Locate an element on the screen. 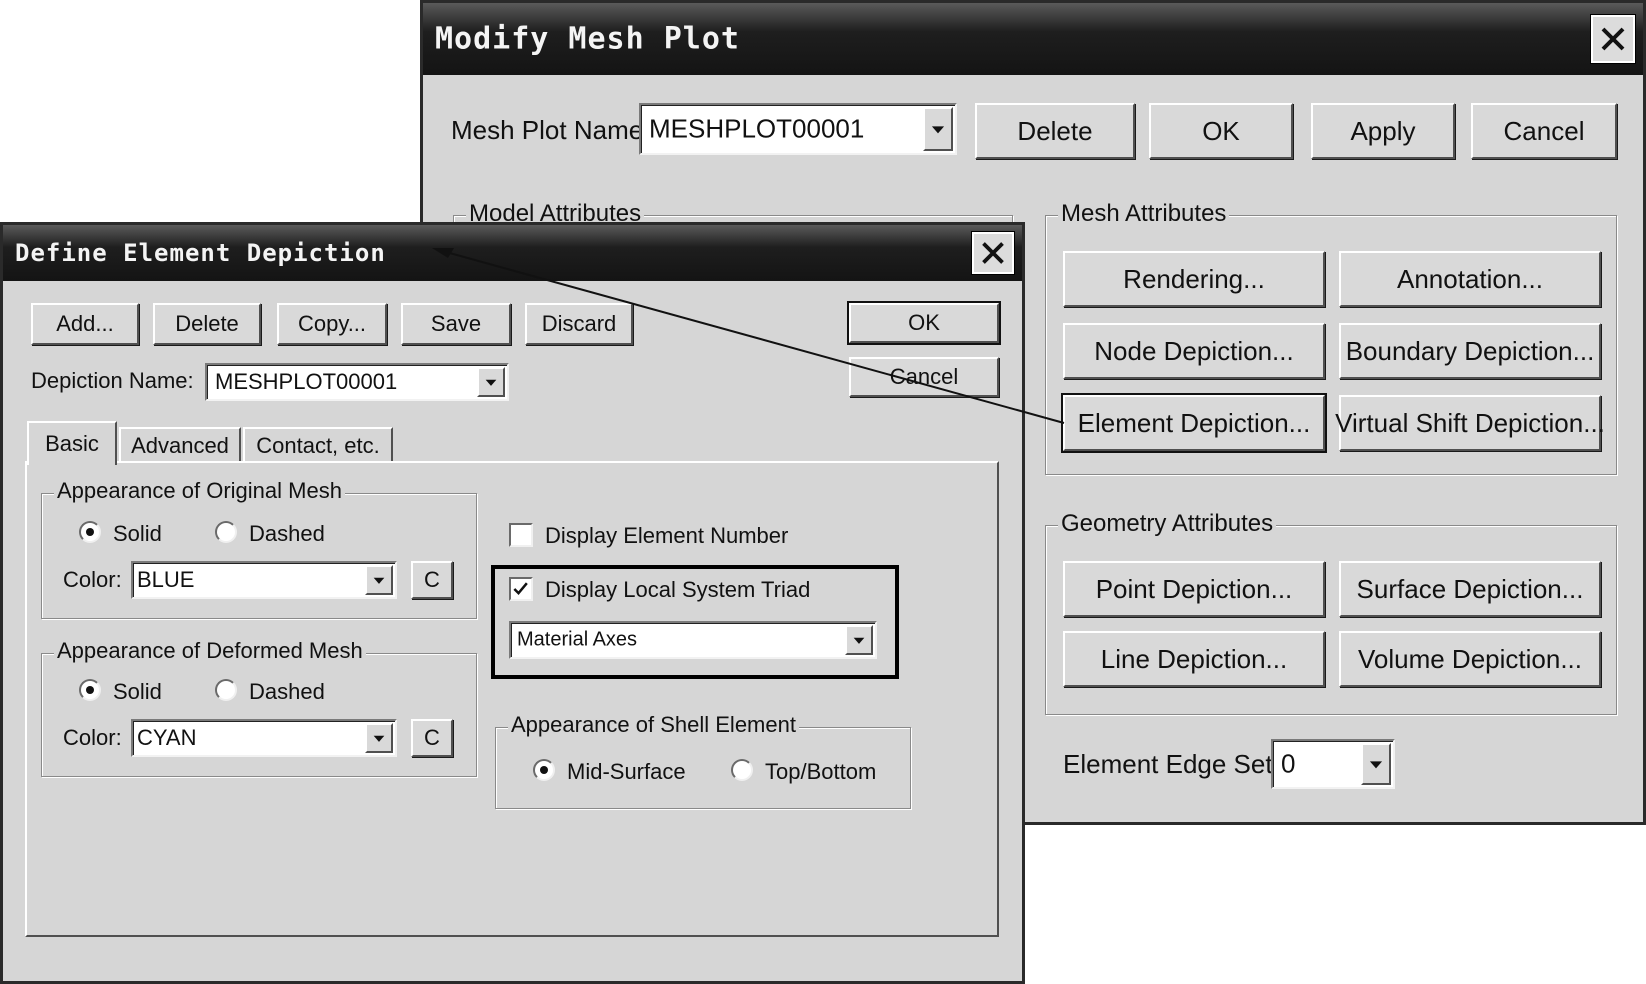  top-bottom-radio is located at coordinates (742, 770).